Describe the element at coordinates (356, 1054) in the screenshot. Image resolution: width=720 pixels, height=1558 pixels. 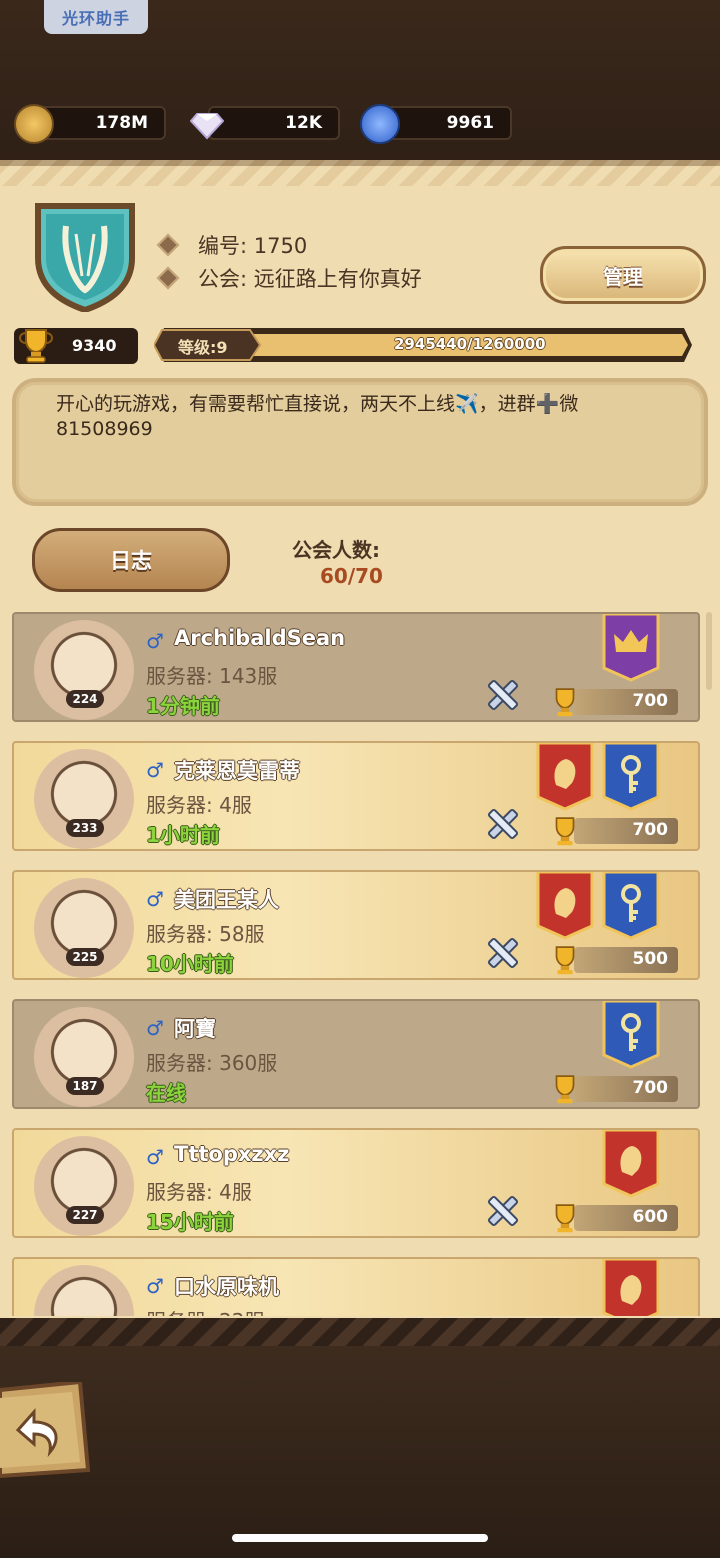
I see `member-row: 187 ♂ 阿寶服务器: 360服 在线 700` at that location.